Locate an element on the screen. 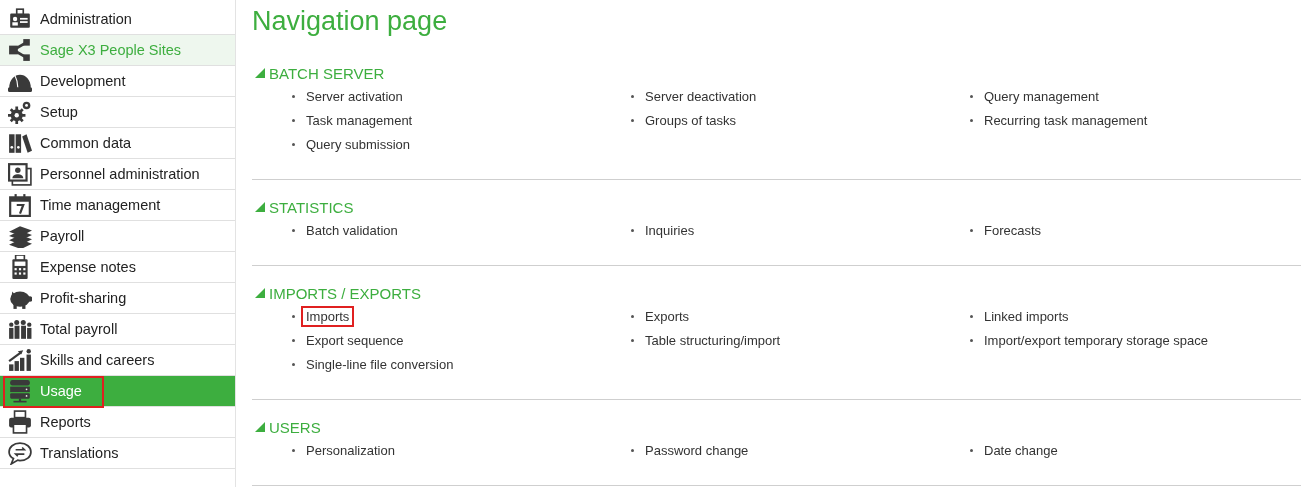 The width and height of the screenshot is (1301, 487). people-icon is located at coordinates (20, 329).